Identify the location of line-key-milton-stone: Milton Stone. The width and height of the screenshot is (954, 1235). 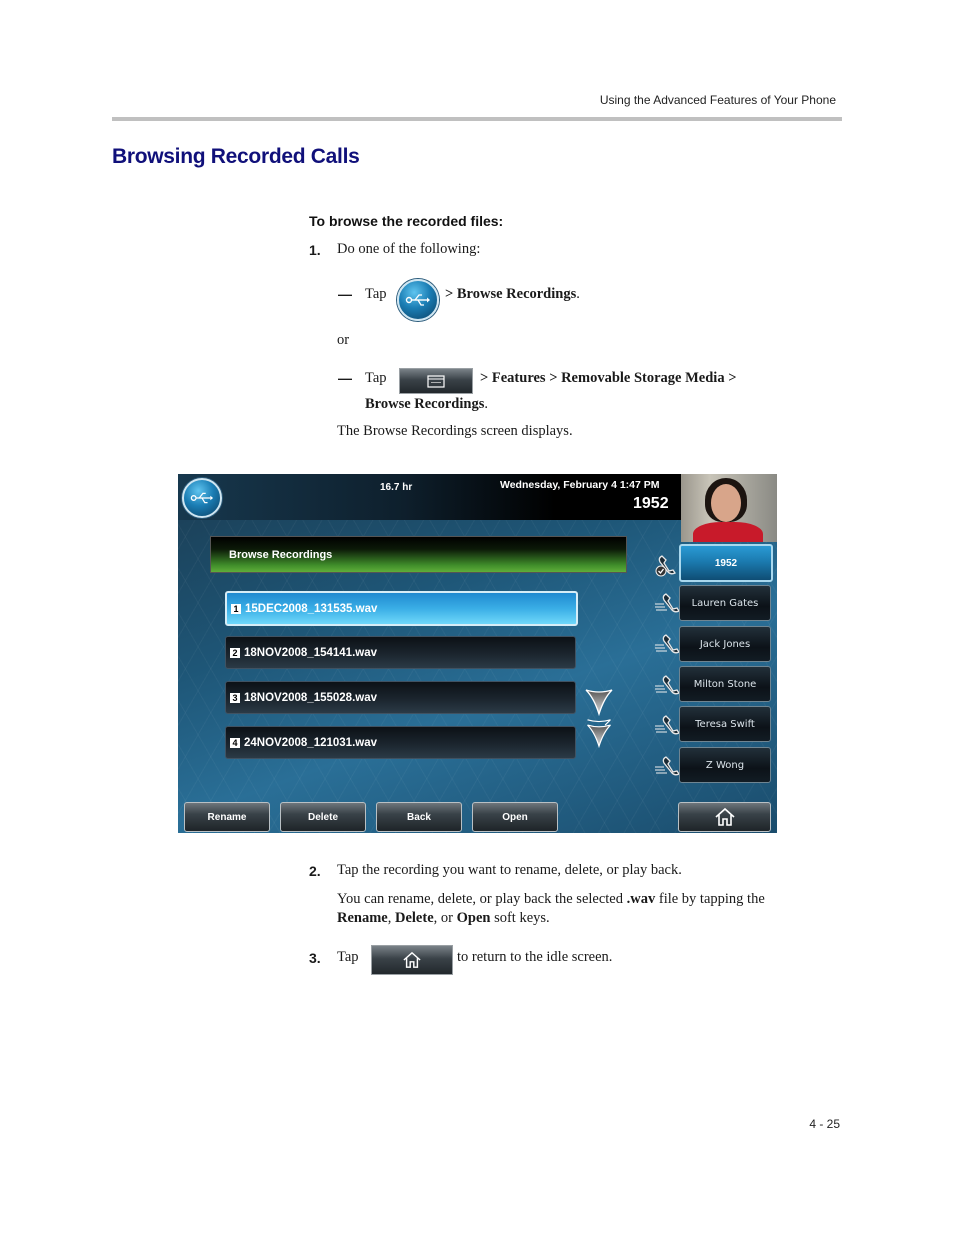
(725, 684).